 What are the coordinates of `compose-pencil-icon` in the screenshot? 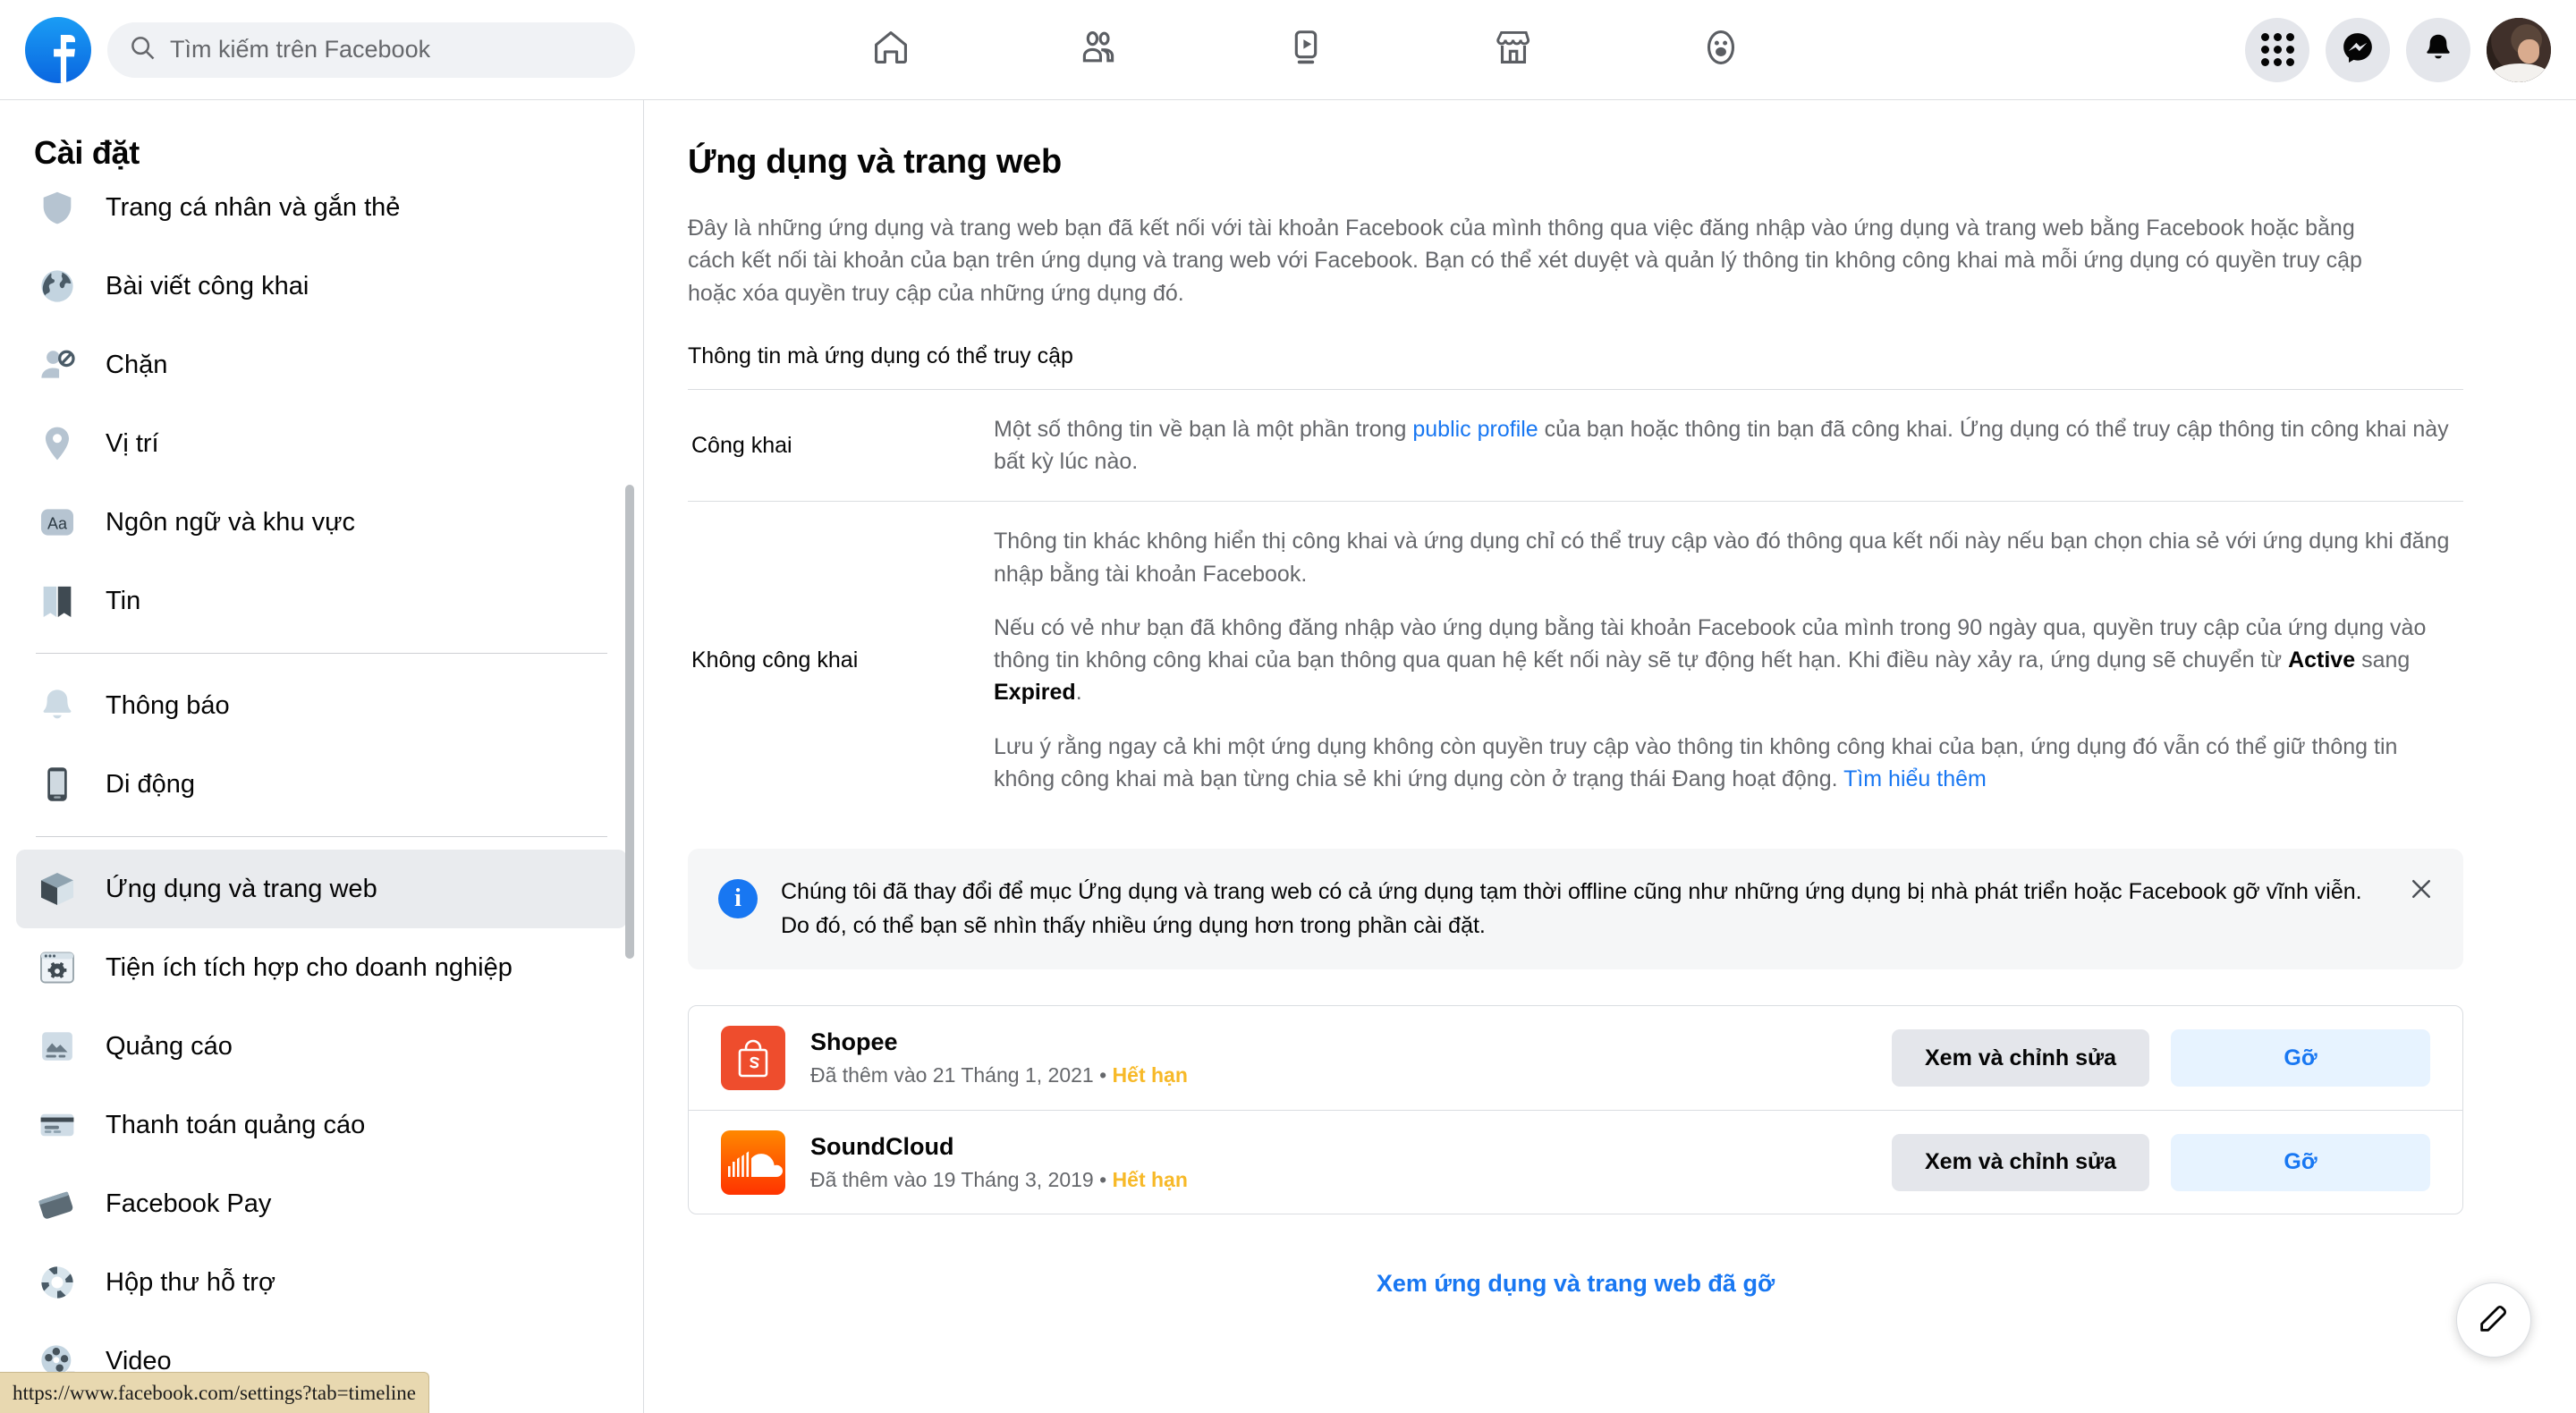 It's located at (2494, 1320).